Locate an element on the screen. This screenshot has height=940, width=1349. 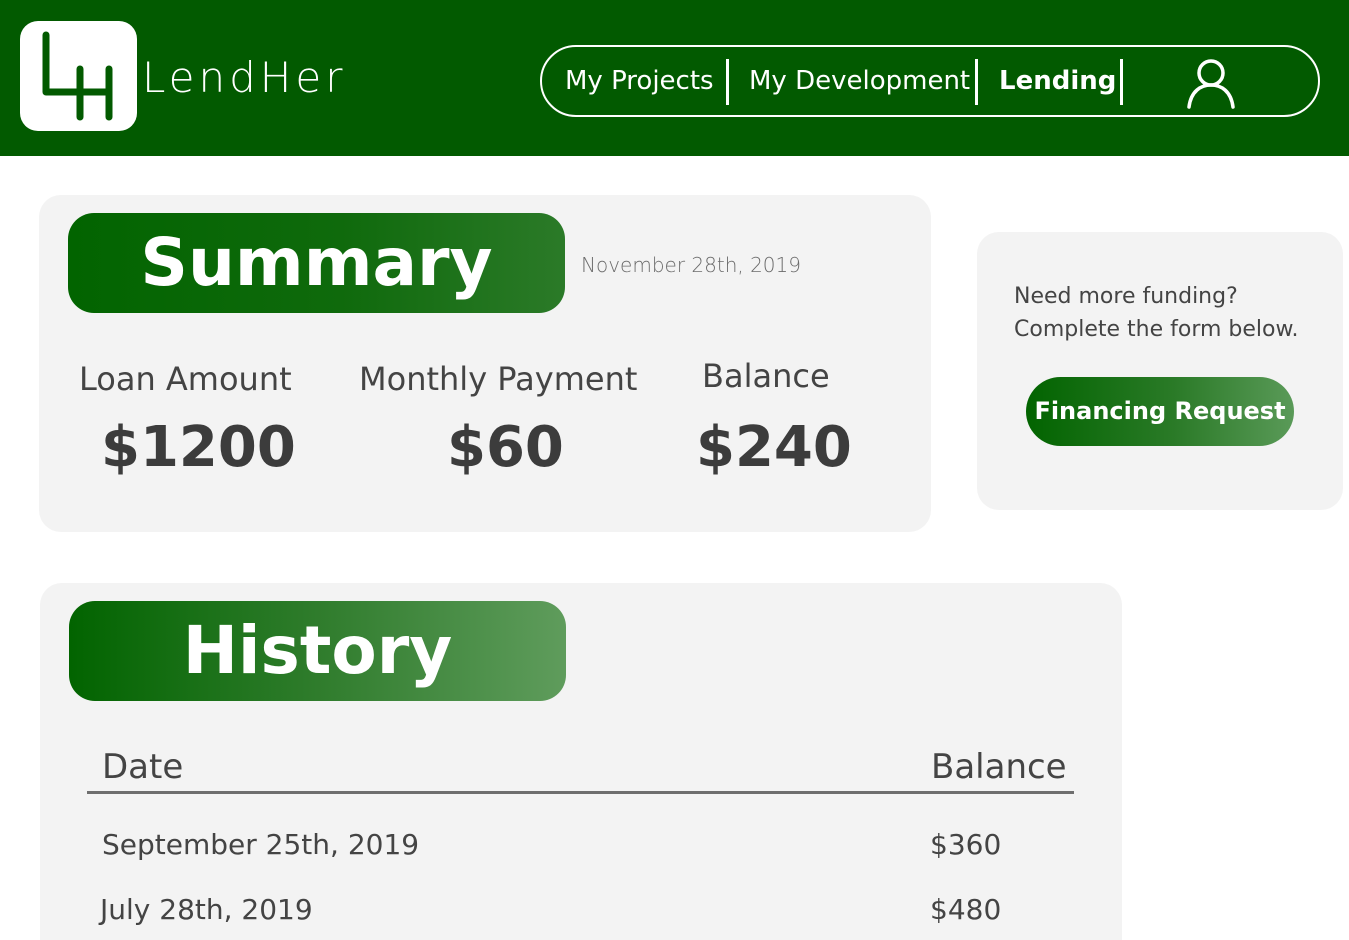
monthly-payment-label: Monthly Payment is located at coordinates (498, 379).